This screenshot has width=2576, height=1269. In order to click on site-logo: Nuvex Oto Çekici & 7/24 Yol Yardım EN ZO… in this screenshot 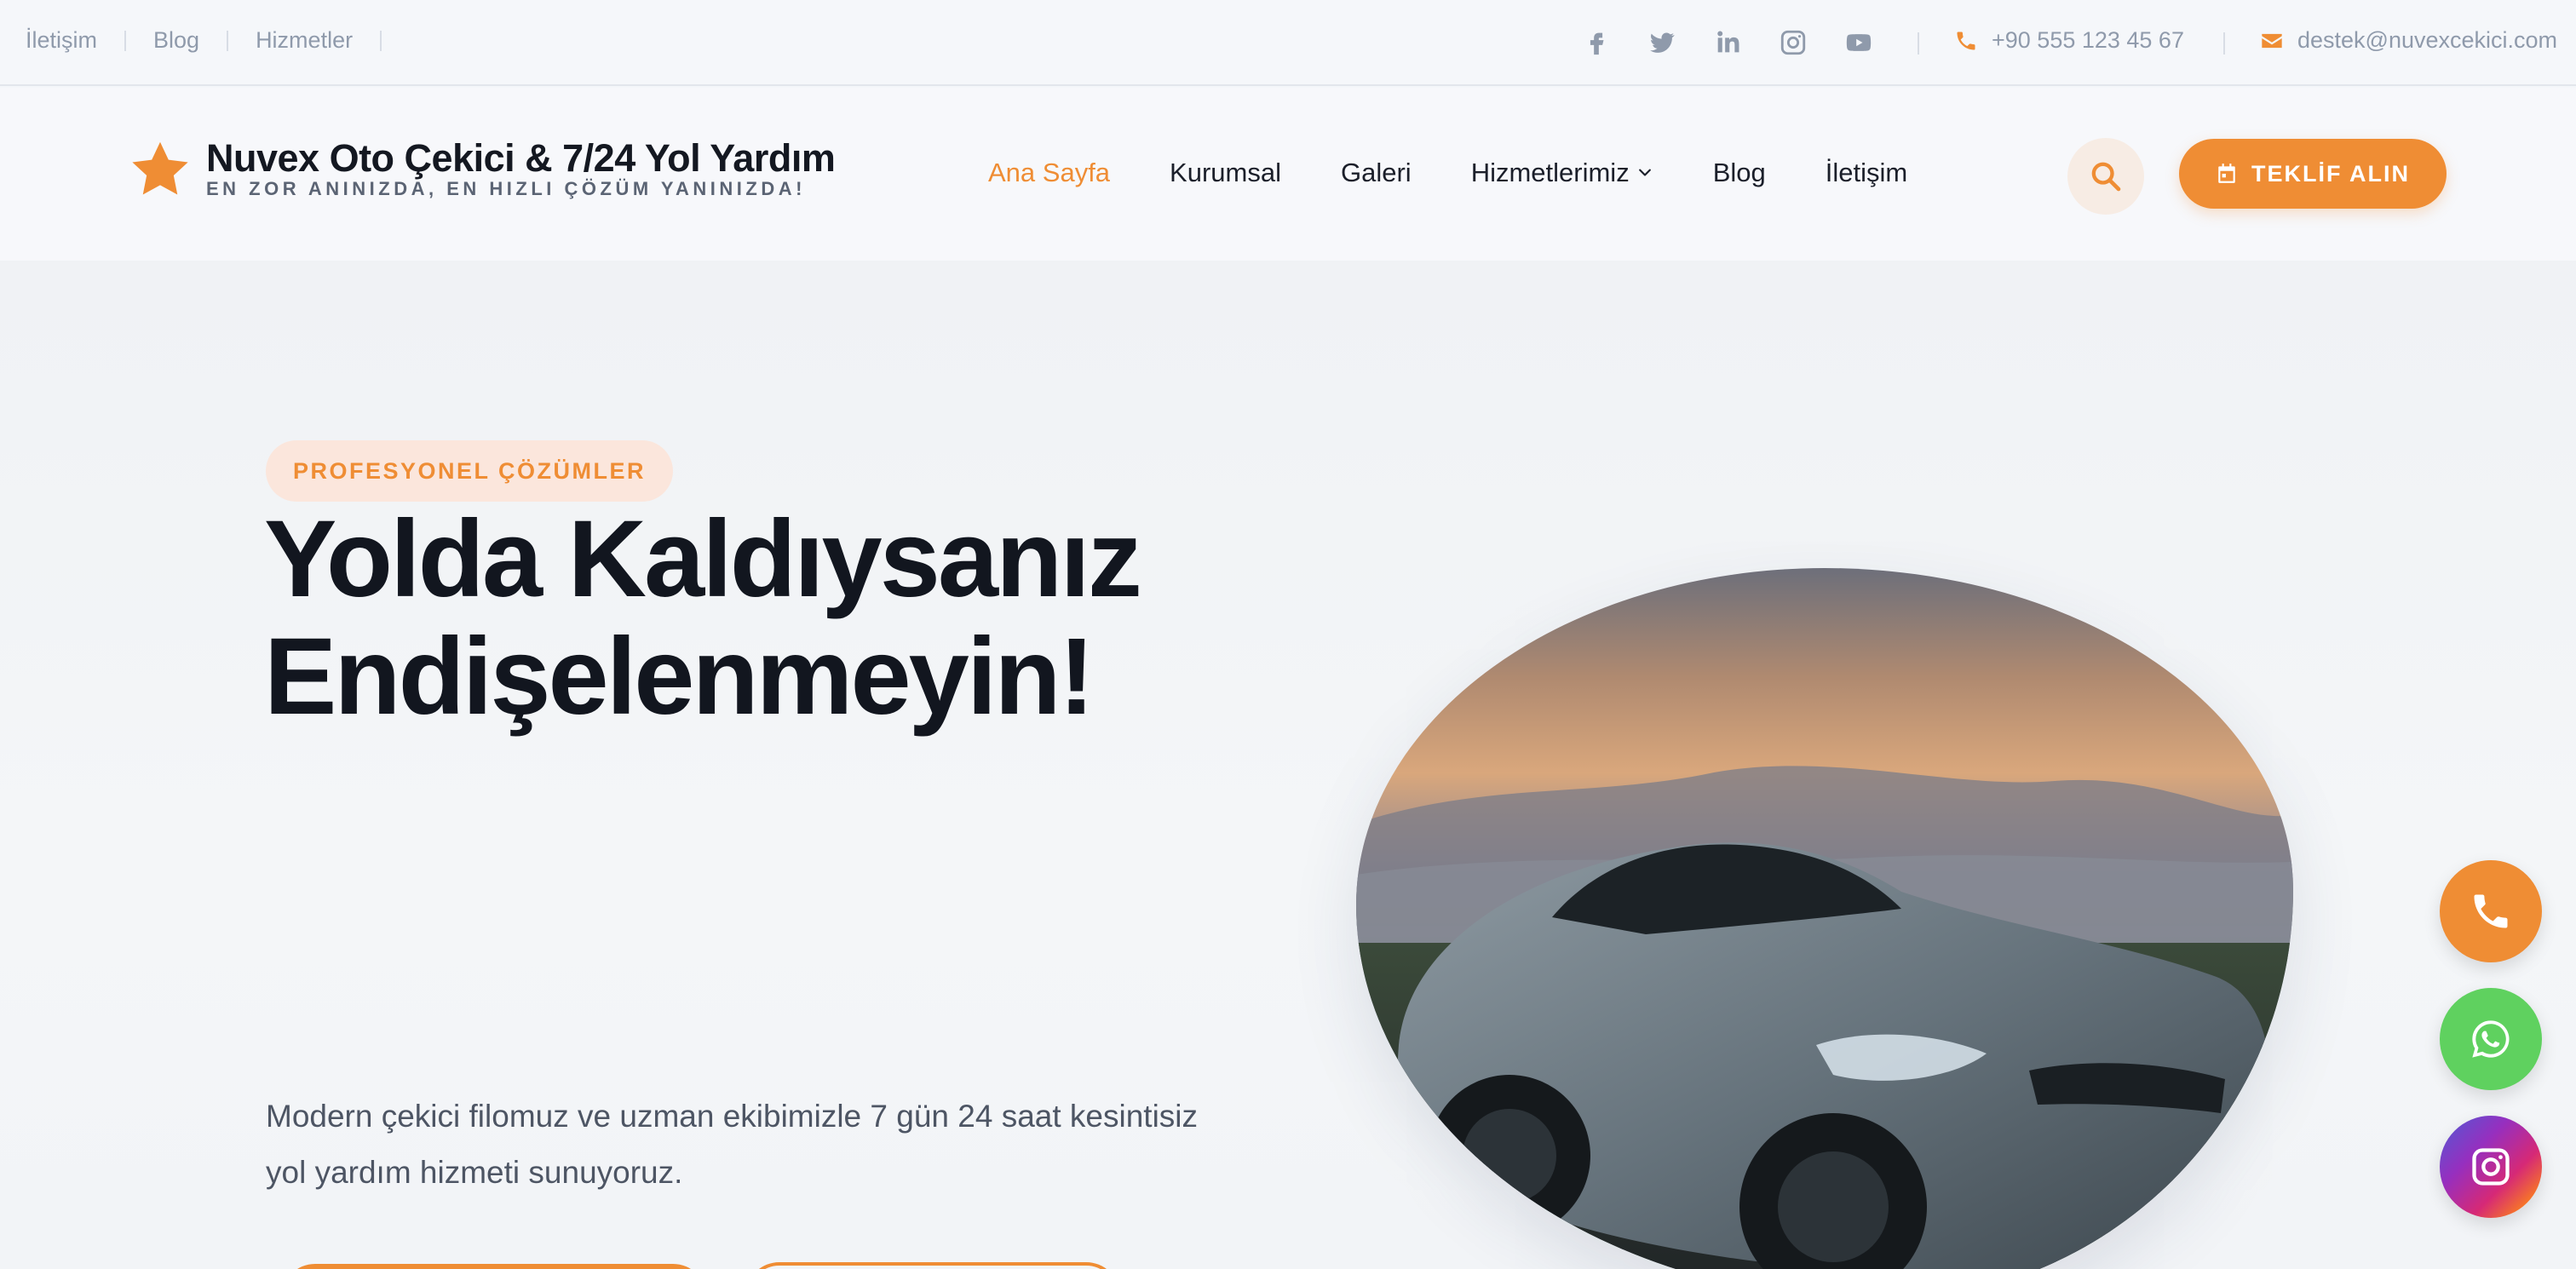, I will do `click(482, 171)`.